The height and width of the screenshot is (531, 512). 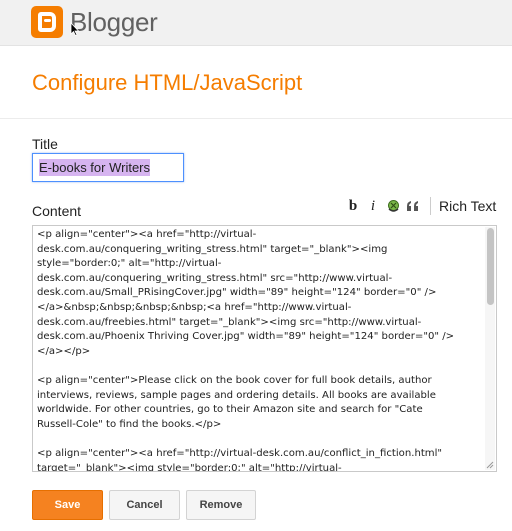 What do you see at coordinates (45, 144) in the screenshot?
I see `title-label: Title` at bounding box center [45, 144].